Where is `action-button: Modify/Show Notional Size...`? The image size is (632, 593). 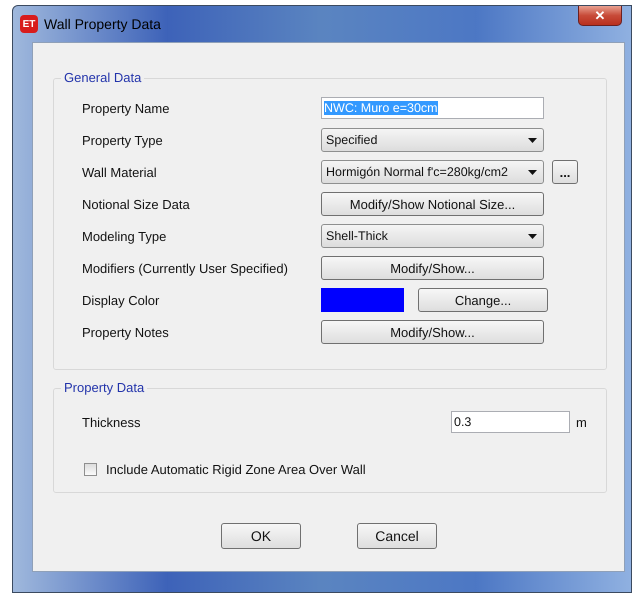 action-button: Modify/Show Notional Size... is located at coordinates (432, 204).